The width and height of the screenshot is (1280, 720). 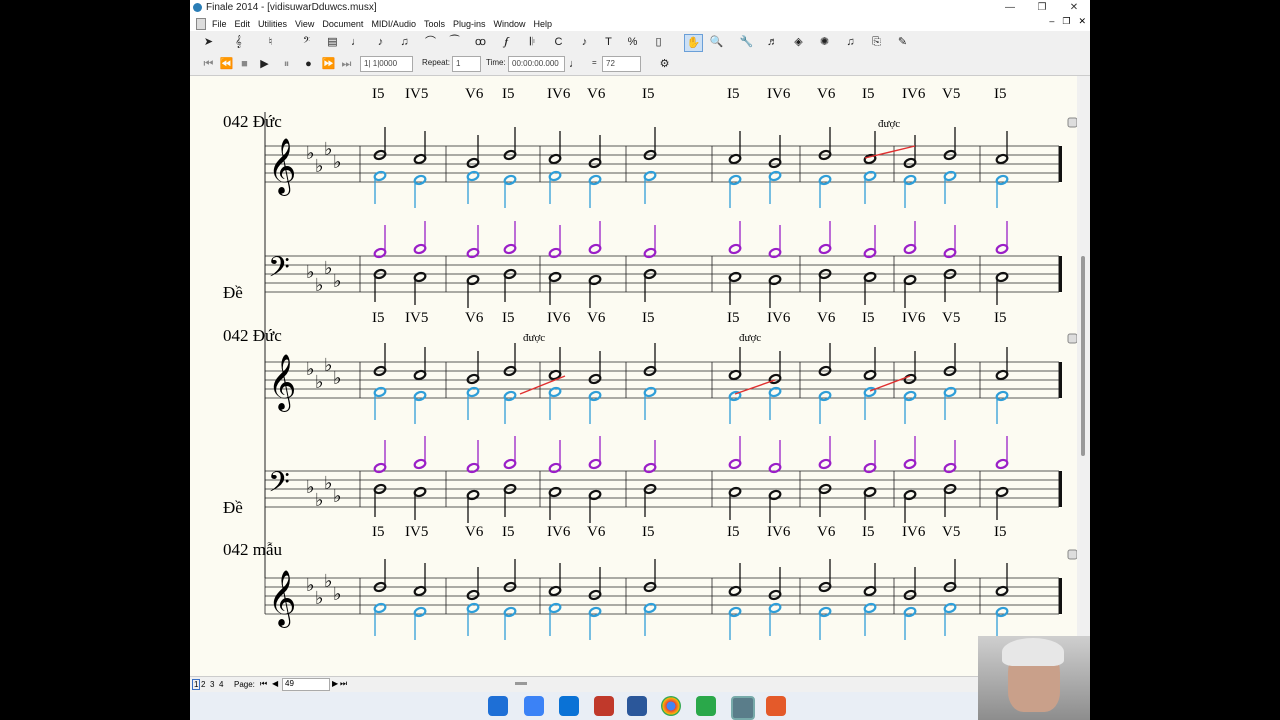 I want to click on measure-tool-icon: ▤, so click(x=332, y=42).